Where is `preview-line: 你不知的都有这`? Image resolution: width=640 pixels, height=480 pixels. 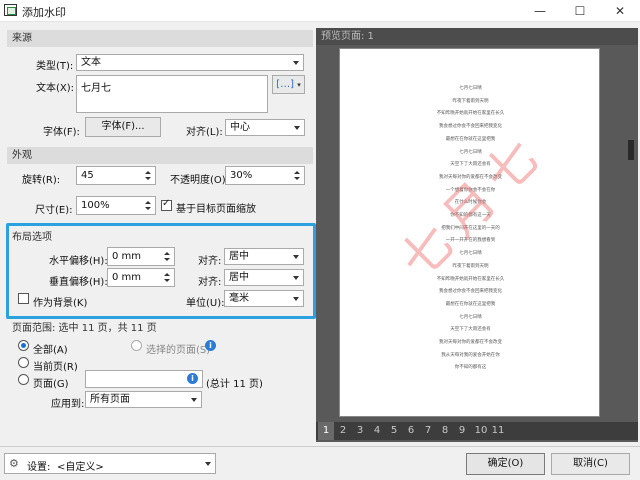
preview-line: 你不知的都有这 is located at coordinates (470, 368).